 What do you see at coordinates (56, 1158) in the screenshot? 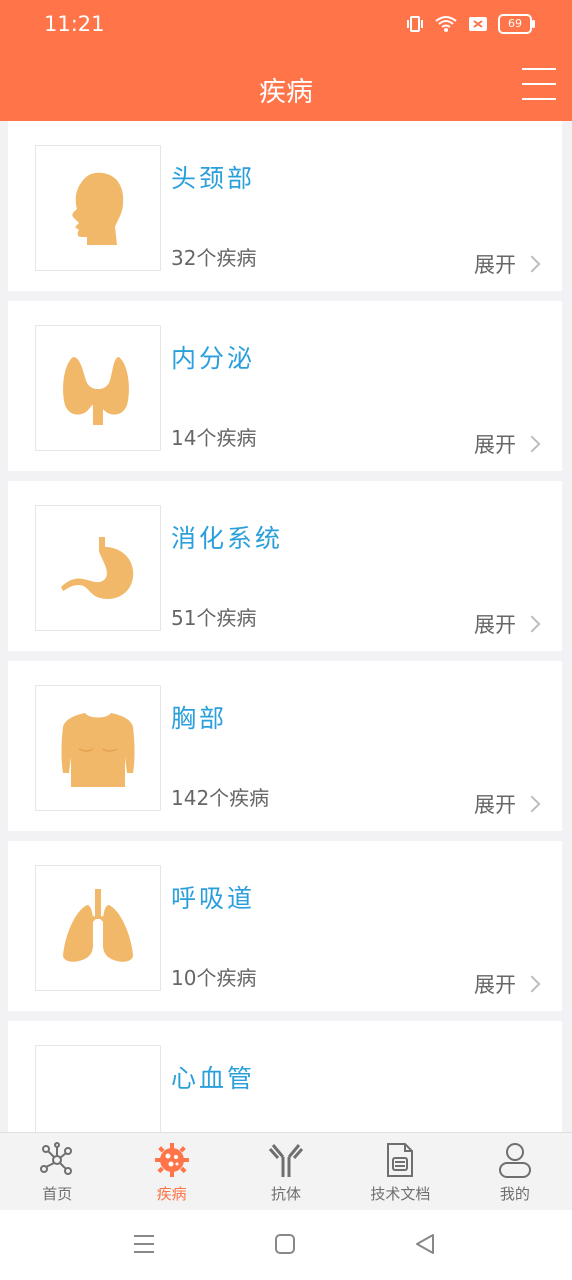
I see `network-icon` at bounding box center [56, 1158].